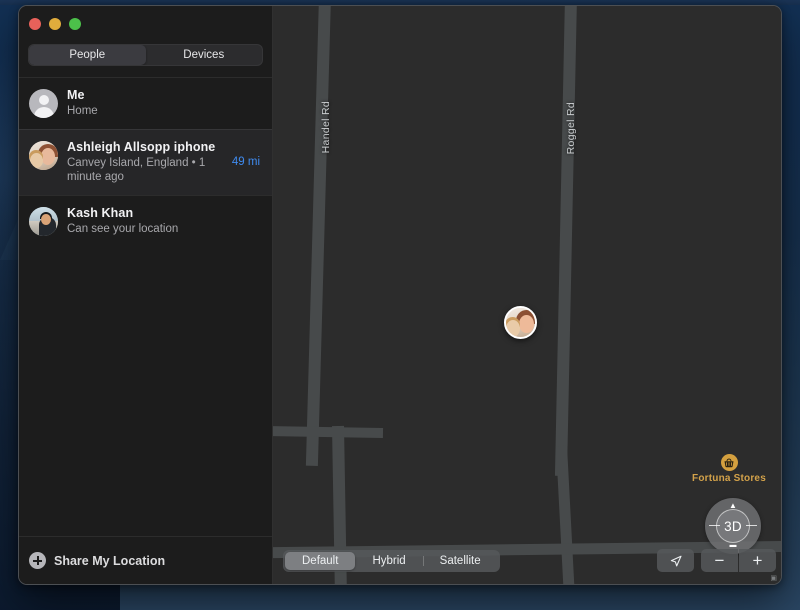 This screenshot has width=800, height=610. Describe the element at coordinates (43, 103) in the screenshot. I see `generic-person-icon` at that location.